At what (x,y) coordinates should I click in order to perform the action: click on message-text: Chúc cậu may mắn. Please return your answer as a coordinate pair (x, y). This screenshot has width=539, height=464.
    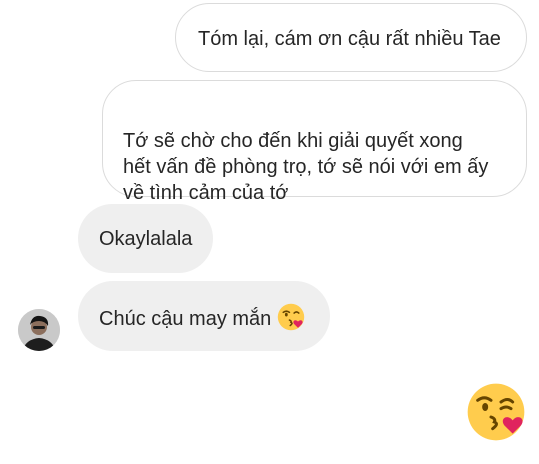
    Looking at the image, I should click on (185, 319).